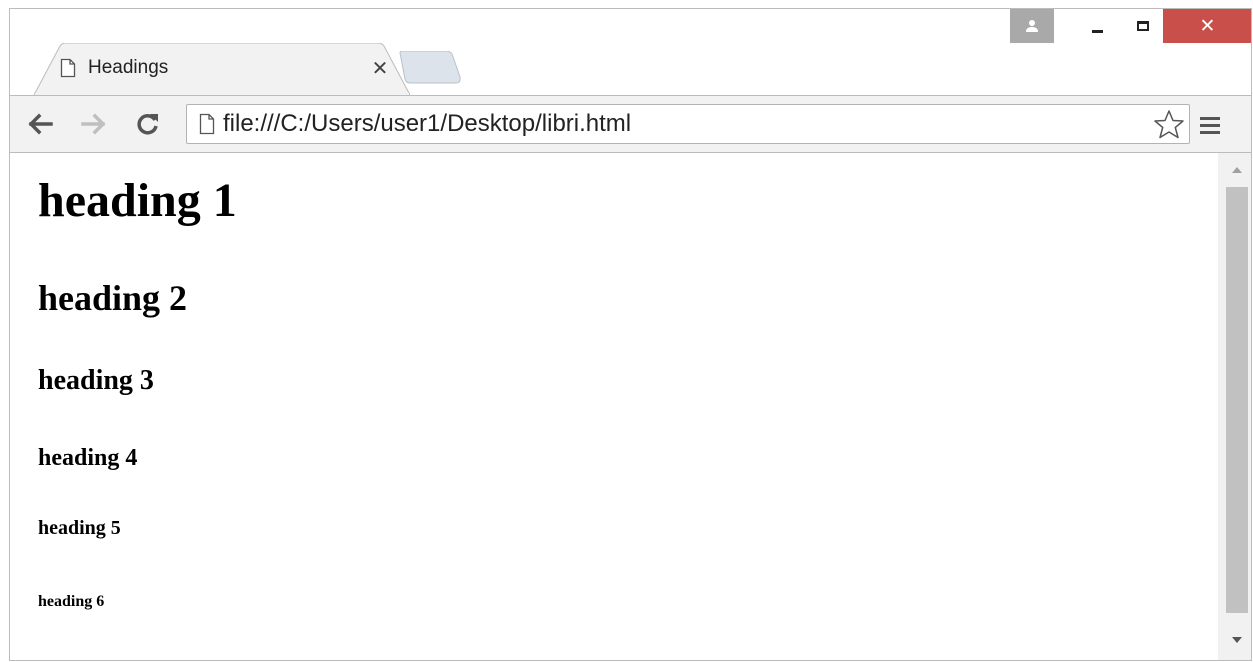 This screenshot has width=1253, height=662. Describe the element at coordinates (113, 298) in the screenshot. I see `heading-2: heading 2` at that location.